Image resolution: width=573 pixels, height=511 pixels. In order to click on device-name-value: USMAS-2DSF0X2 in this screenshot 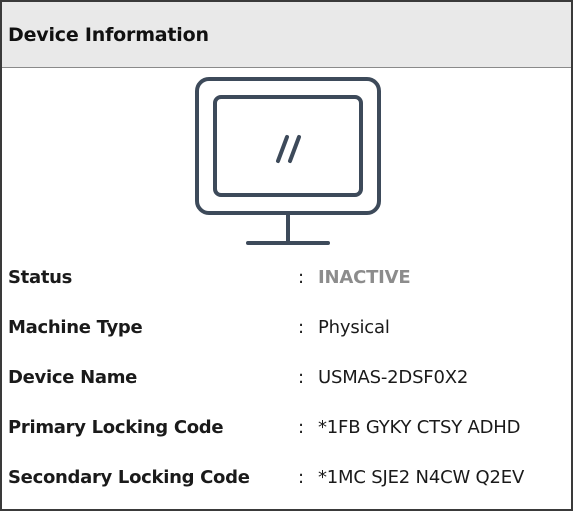, I will do `click(393, 377)`.